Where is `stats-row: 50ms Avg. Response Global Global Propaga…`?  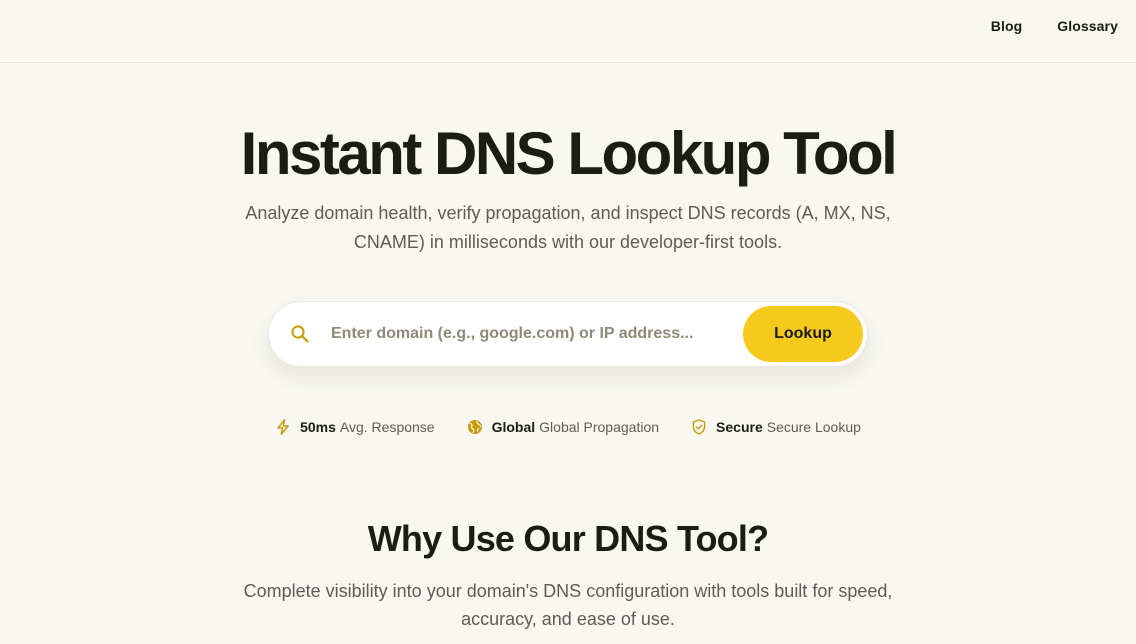
stats-row: 50ms Avg. Response Global Global Propaga… is located at coordinates (568, 427).